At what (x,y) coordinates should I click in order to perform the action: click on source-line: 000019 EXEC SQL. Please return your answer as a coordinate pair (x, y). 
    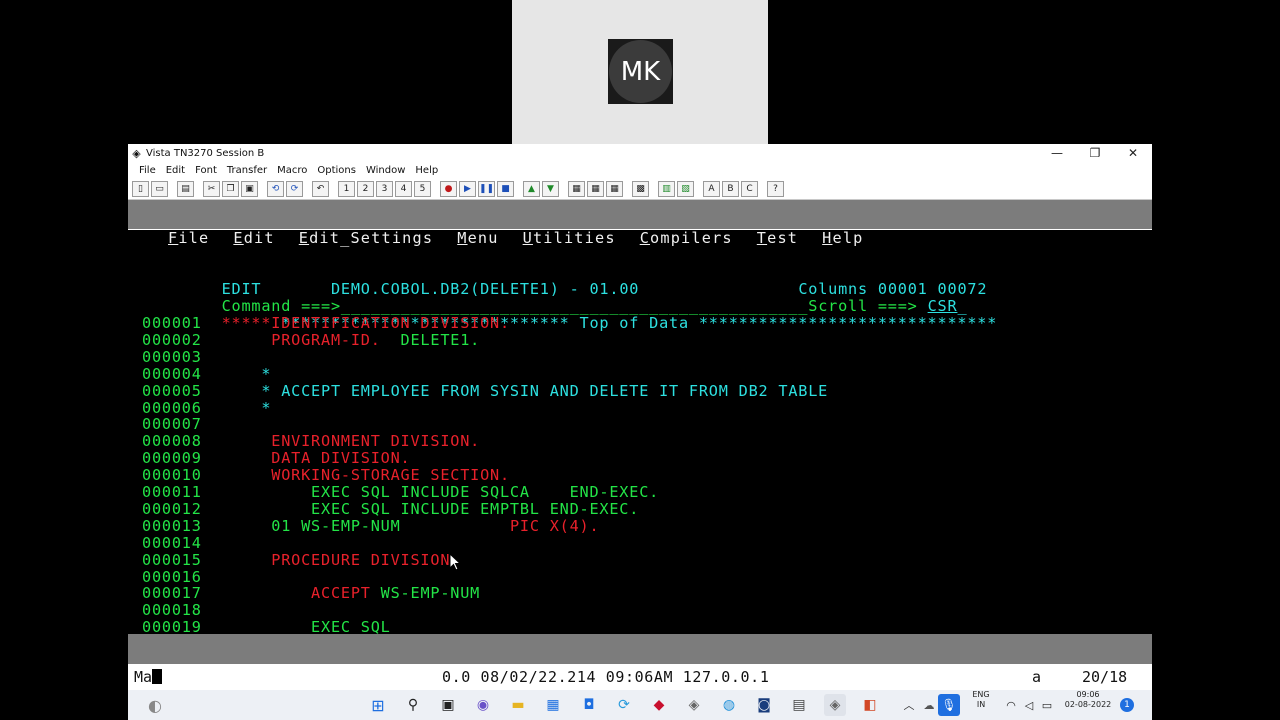
    Looking at the image, I should click on (266, 626).